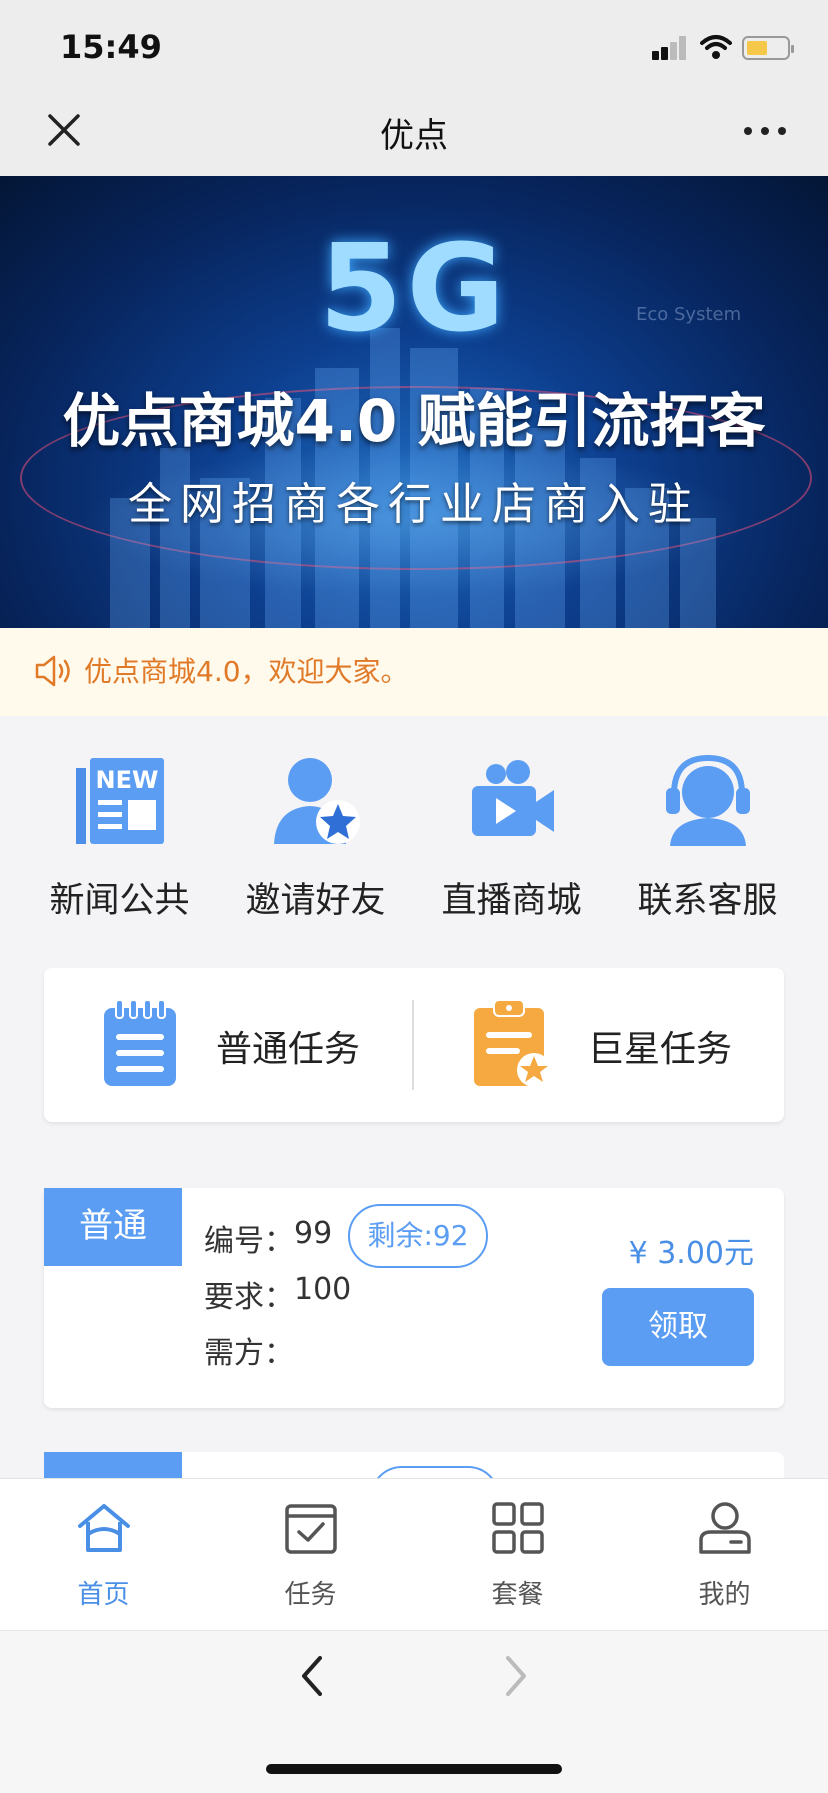 Image resolution: width=828 pixels, height=1793 pixels. What do you see at coordinates (691, 1253) in the screenshot?
I see `order-price: ¥ 3.00元` at bounding box center [691, 1253].